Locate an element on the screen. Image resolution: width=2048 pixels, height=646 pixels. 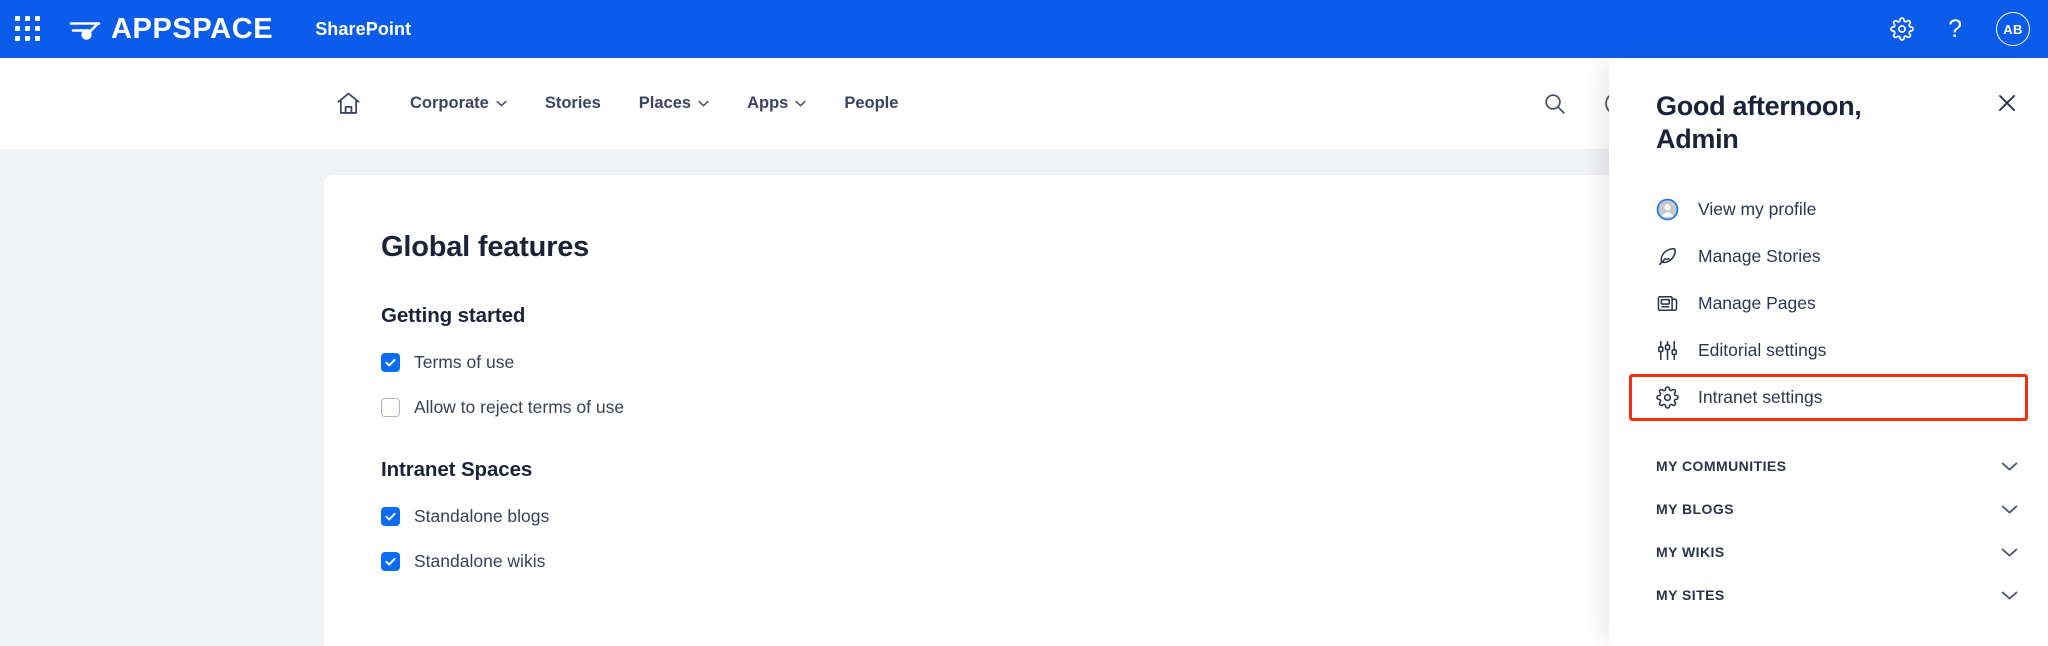
menu-item-editorial-settings: Editorial settings is located at coordinates (1828, 350).